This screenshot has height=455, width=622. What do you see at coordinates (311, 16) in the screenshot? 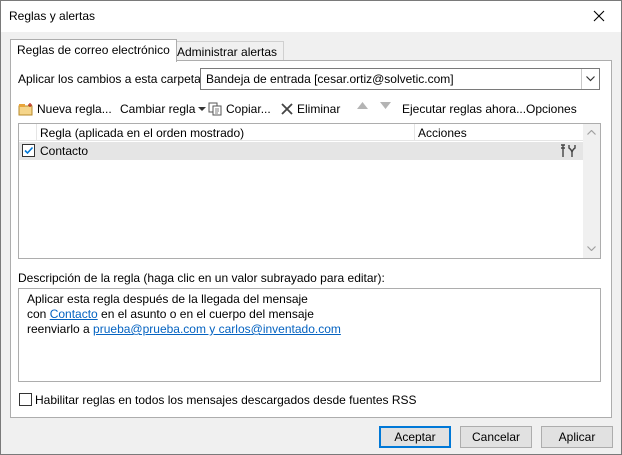
I see `title-bar: Reglas y alertas` at bounding box center [311, 16].